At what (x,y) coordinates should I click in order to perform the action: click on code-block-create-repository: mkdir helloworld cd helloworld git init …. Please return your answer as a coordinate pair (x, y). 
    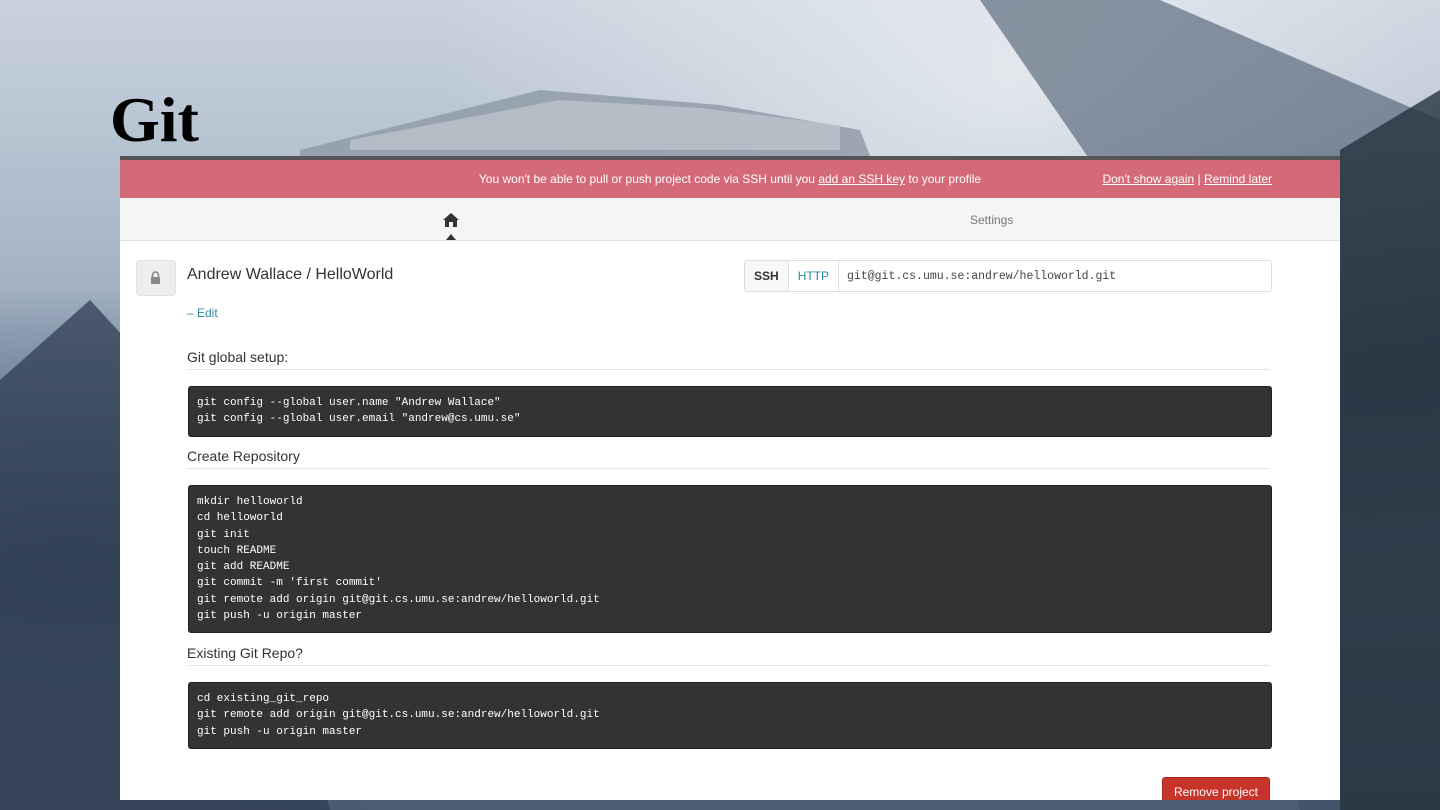
    Looking at the image, I should click on (730, 559).